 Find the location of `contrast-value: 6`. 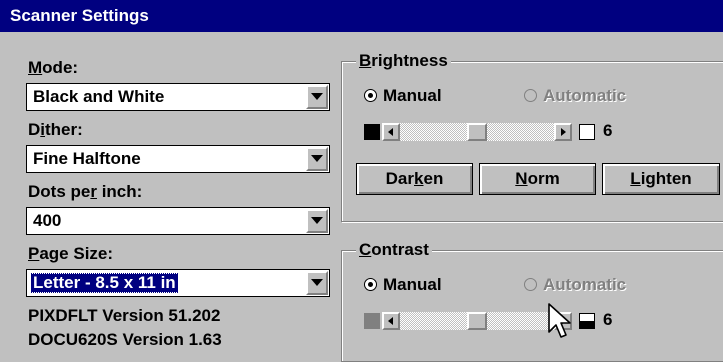

contrast-value: 6 is located at coordinates (608, 319).